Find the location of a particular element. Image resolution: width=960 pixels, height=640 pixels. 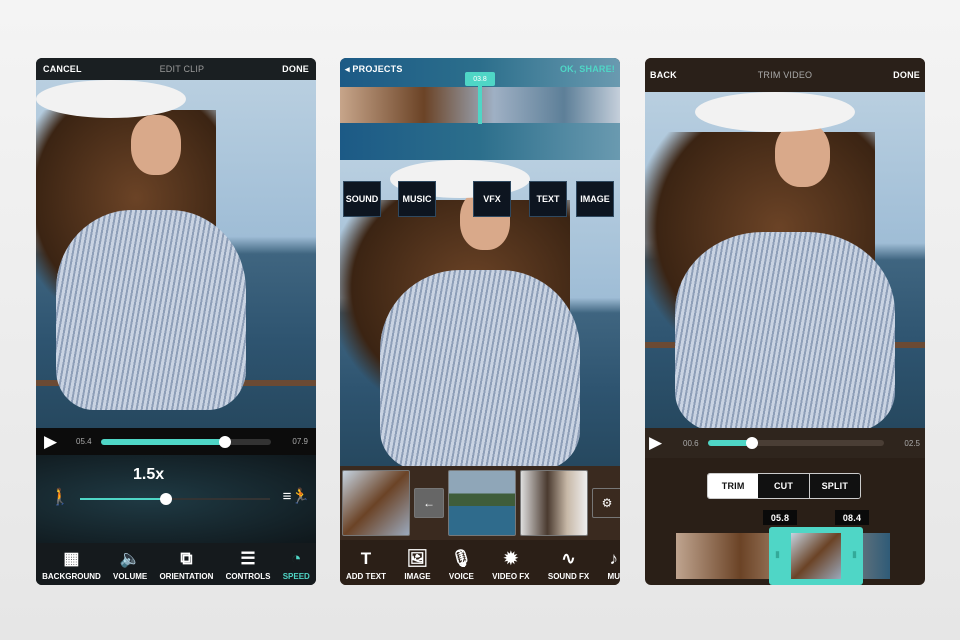

timeline-header: ◂ PROJECTS OK, SHARE! 03.8 is located at coordinates (480, 109).